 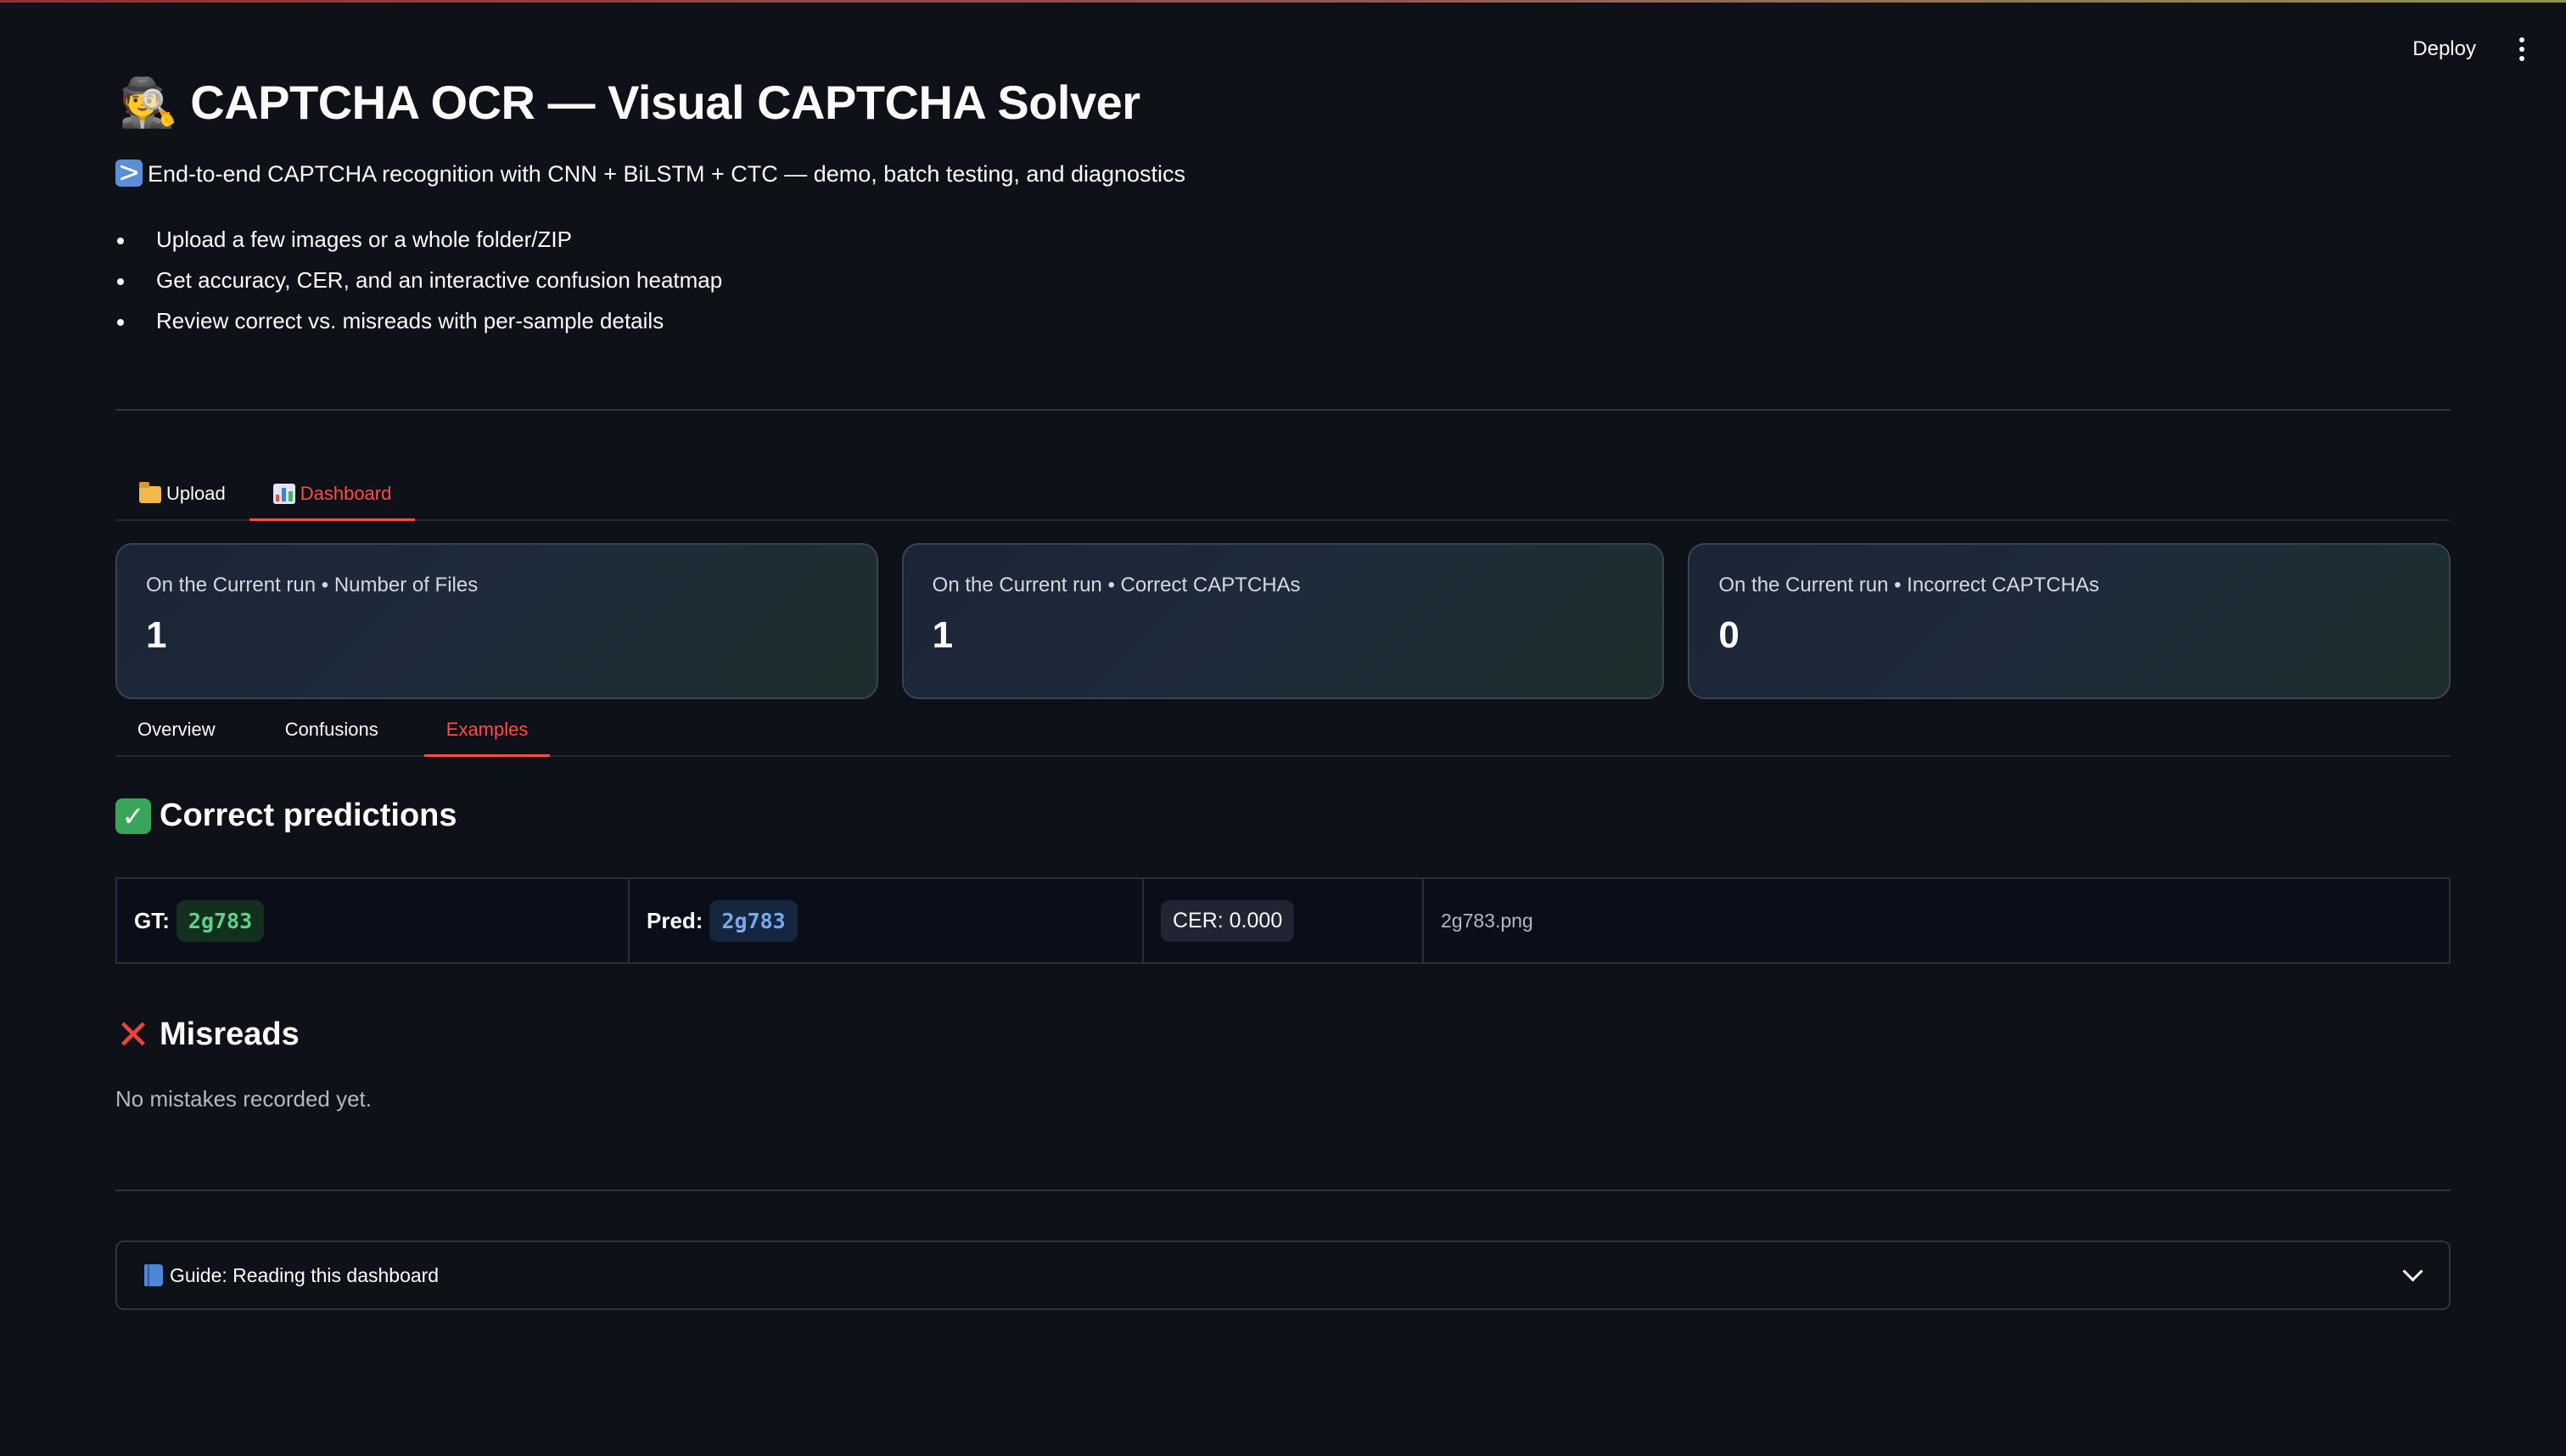 I want to click on file-name: 2g783.png, so click(x=1487, y=920).